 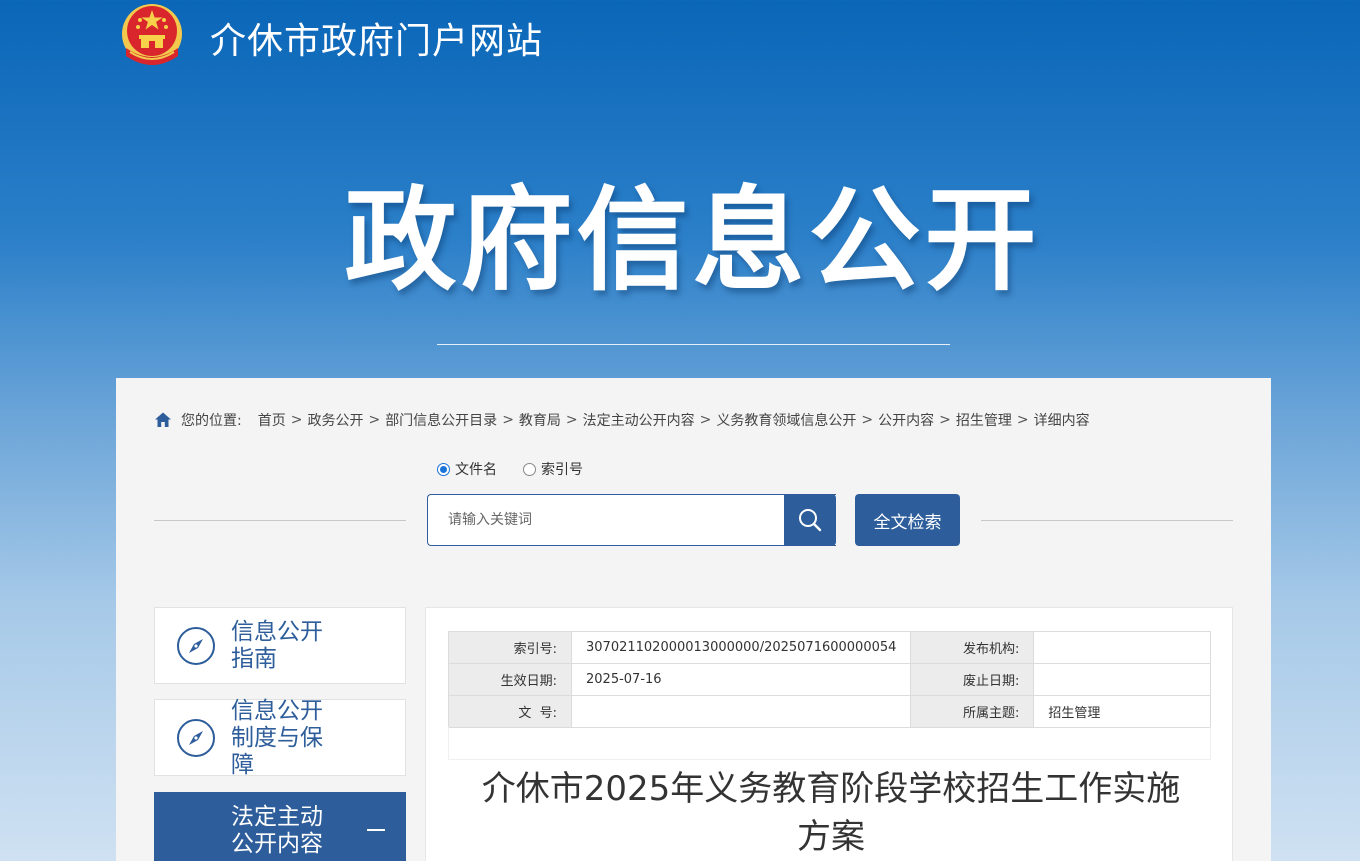 I want to click on home-icon, so click(x=163, y=419).